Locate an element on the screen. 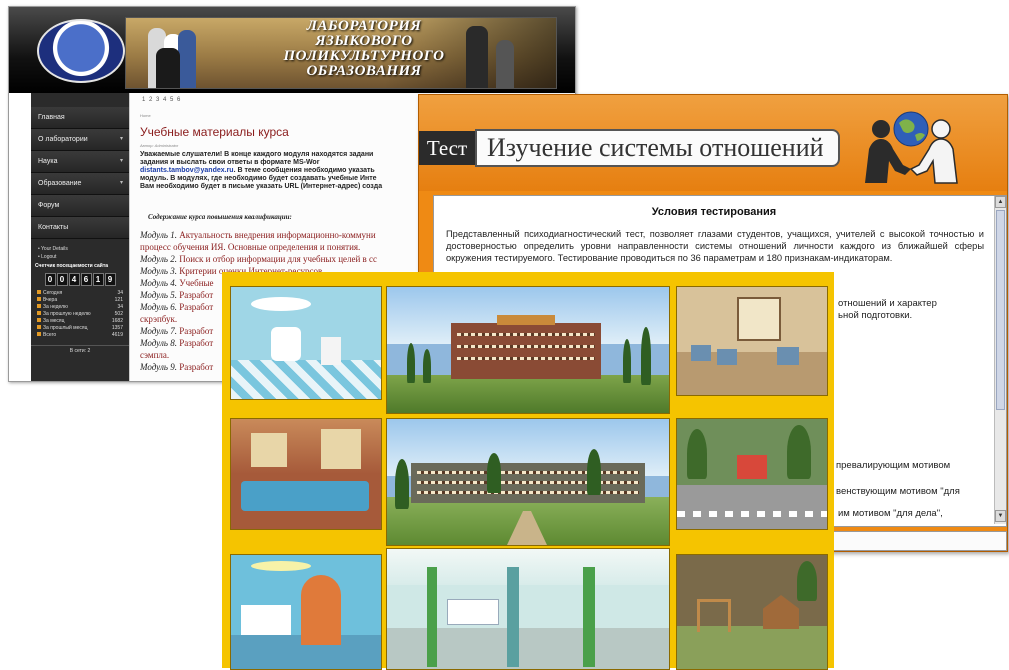 Image resolution: width=1009 pixels, height=670 pixels. author-line: Автор: Administrator is located at coordinates (159, 145).